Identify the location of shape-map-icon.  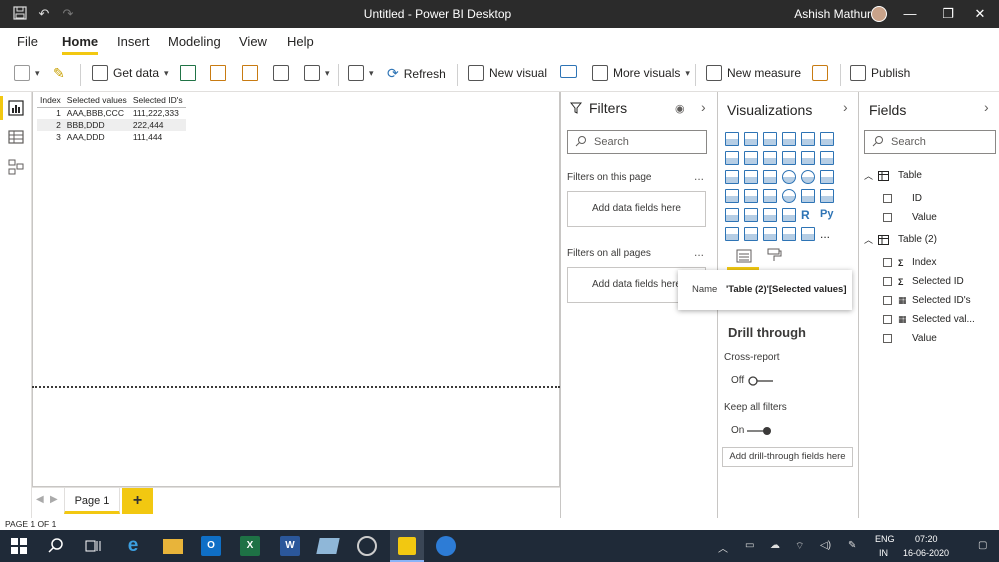
(770, 196).